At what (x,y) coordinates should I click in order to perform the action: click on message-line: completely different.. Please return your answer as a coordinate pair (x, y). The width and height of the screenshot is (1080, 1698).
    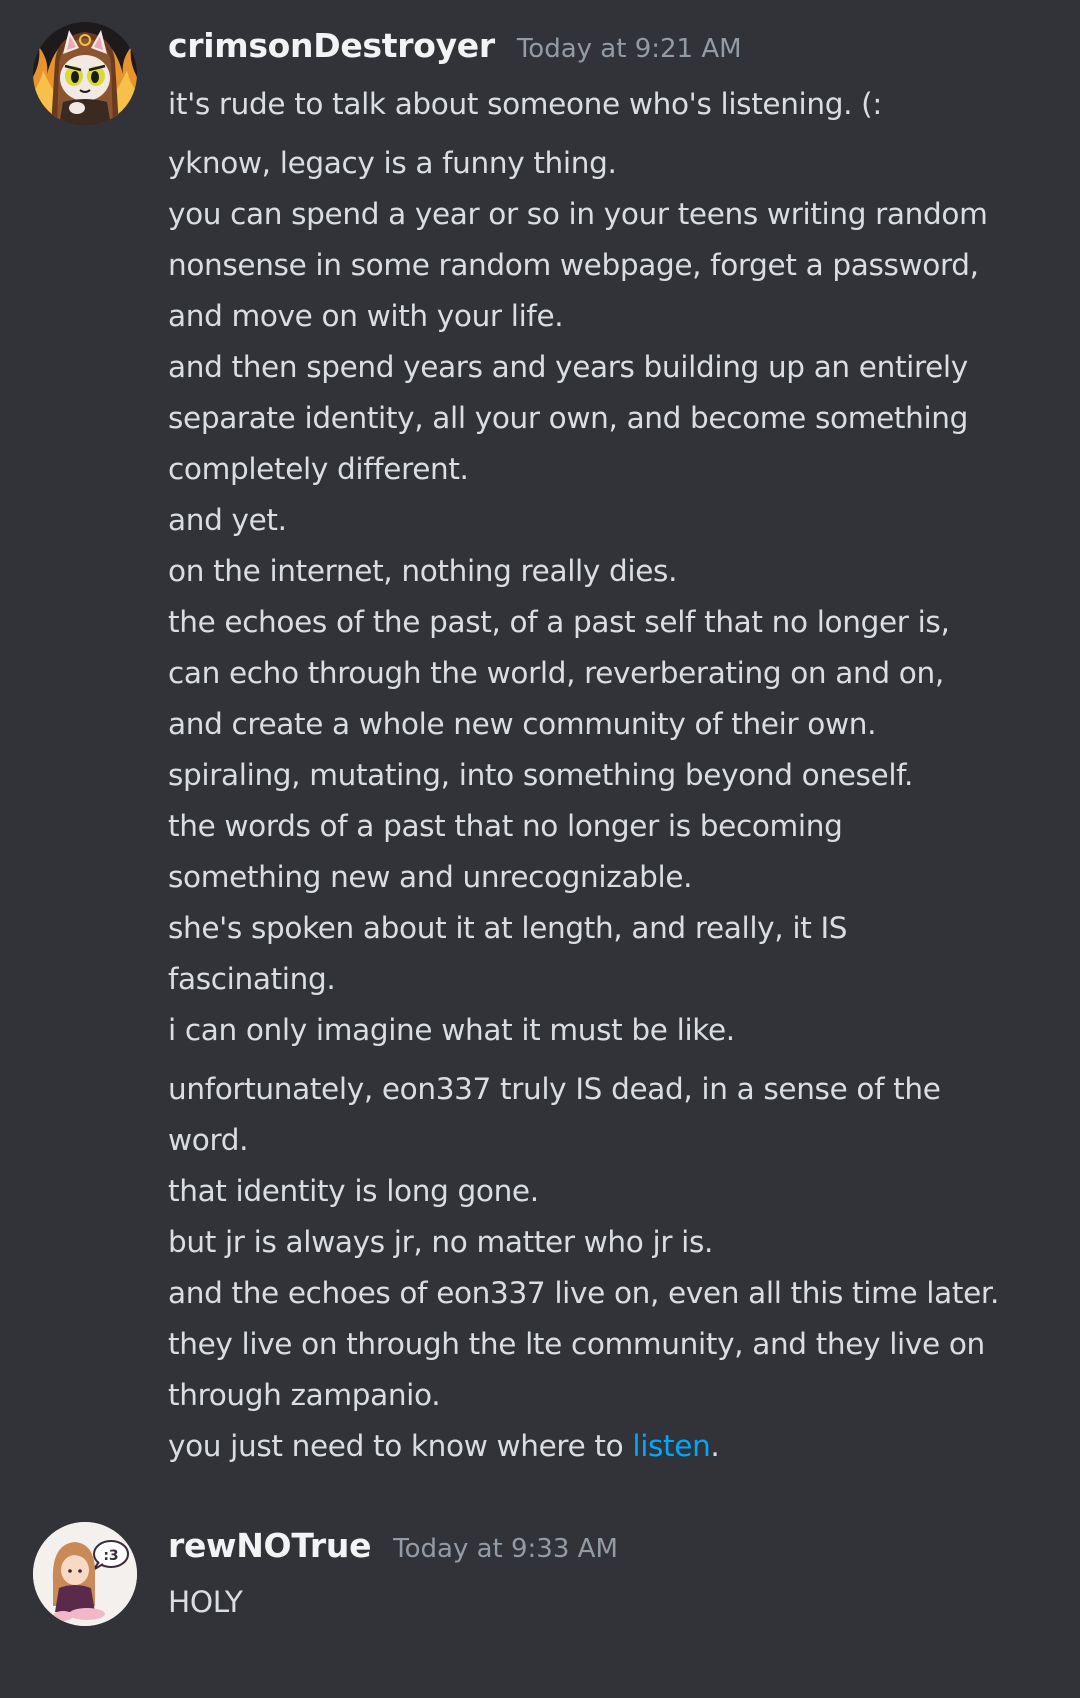
    Looking at the image, I should click on (318, 469).